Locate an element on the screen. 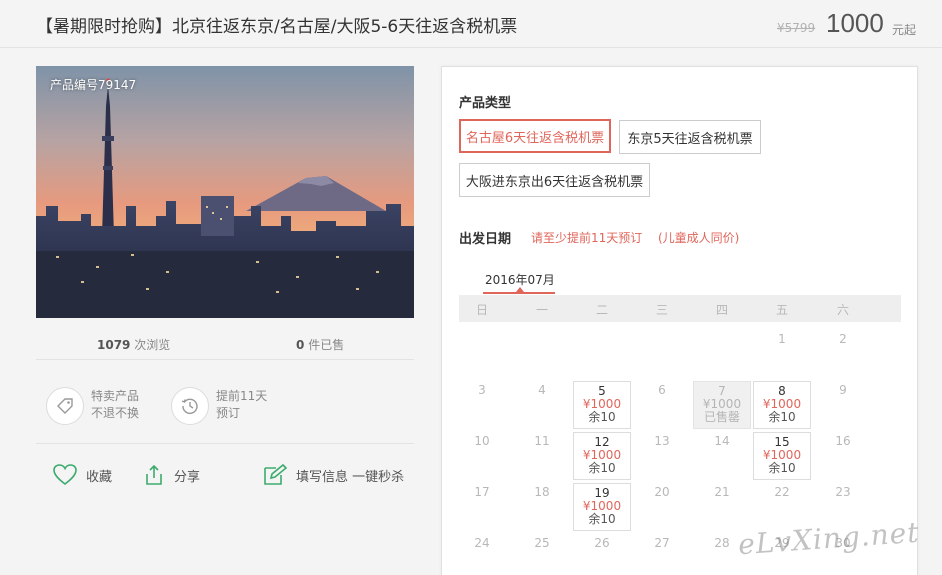 The height and width of the screenshot is (575, 942). price-suffix: 元起 is located at coordinates (904, 30).